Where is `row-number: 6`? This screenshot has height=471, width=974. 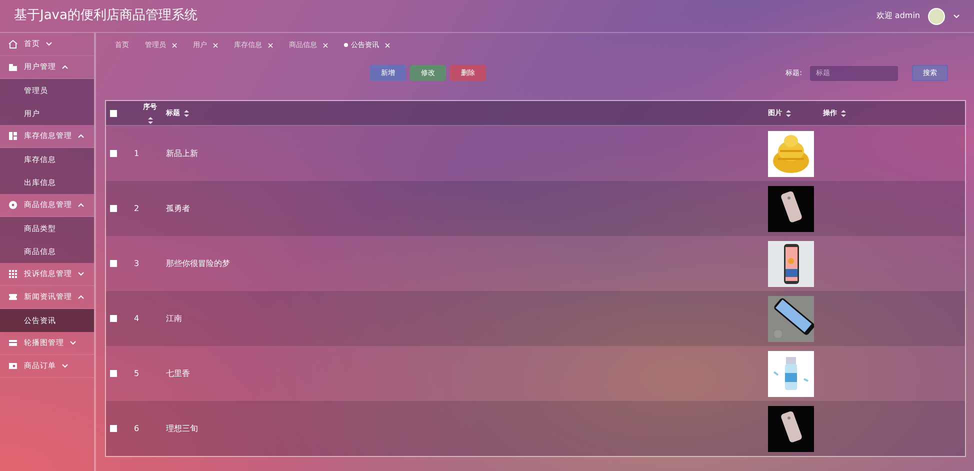 row-number: 6 is located at coordinates (137, 428).